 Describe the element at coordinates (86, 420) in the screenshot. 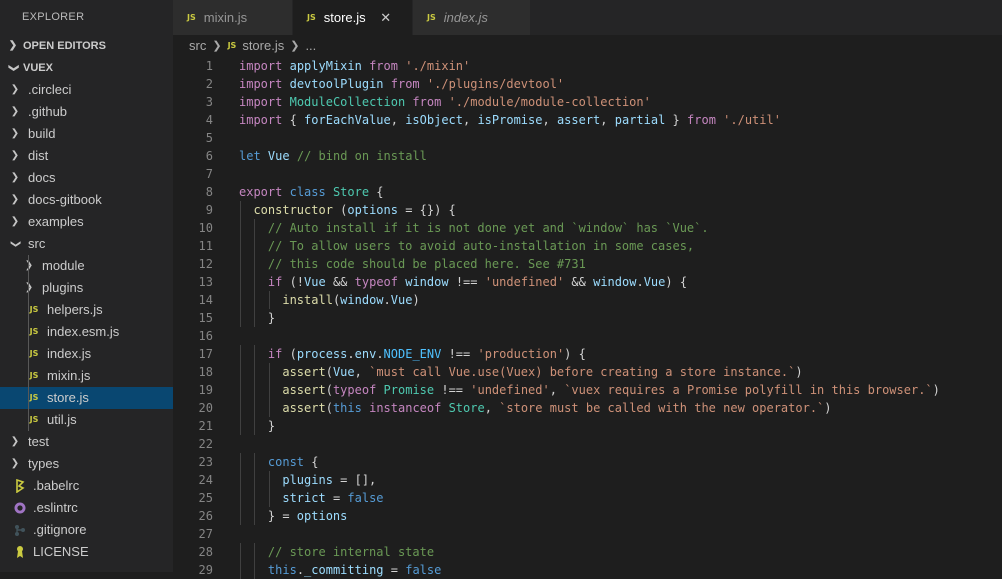

I see `tree-item: JS util.js` at that location.